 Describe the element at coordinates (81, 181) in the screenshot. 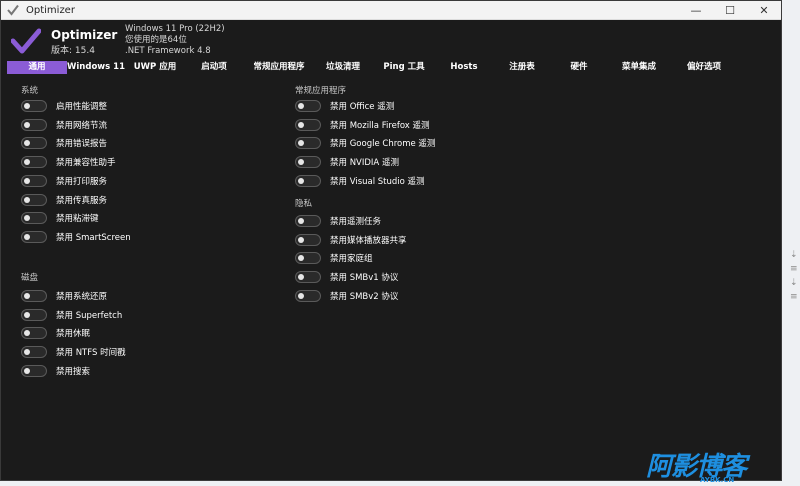

I see `option-label: 禁用打印服务` at that location.